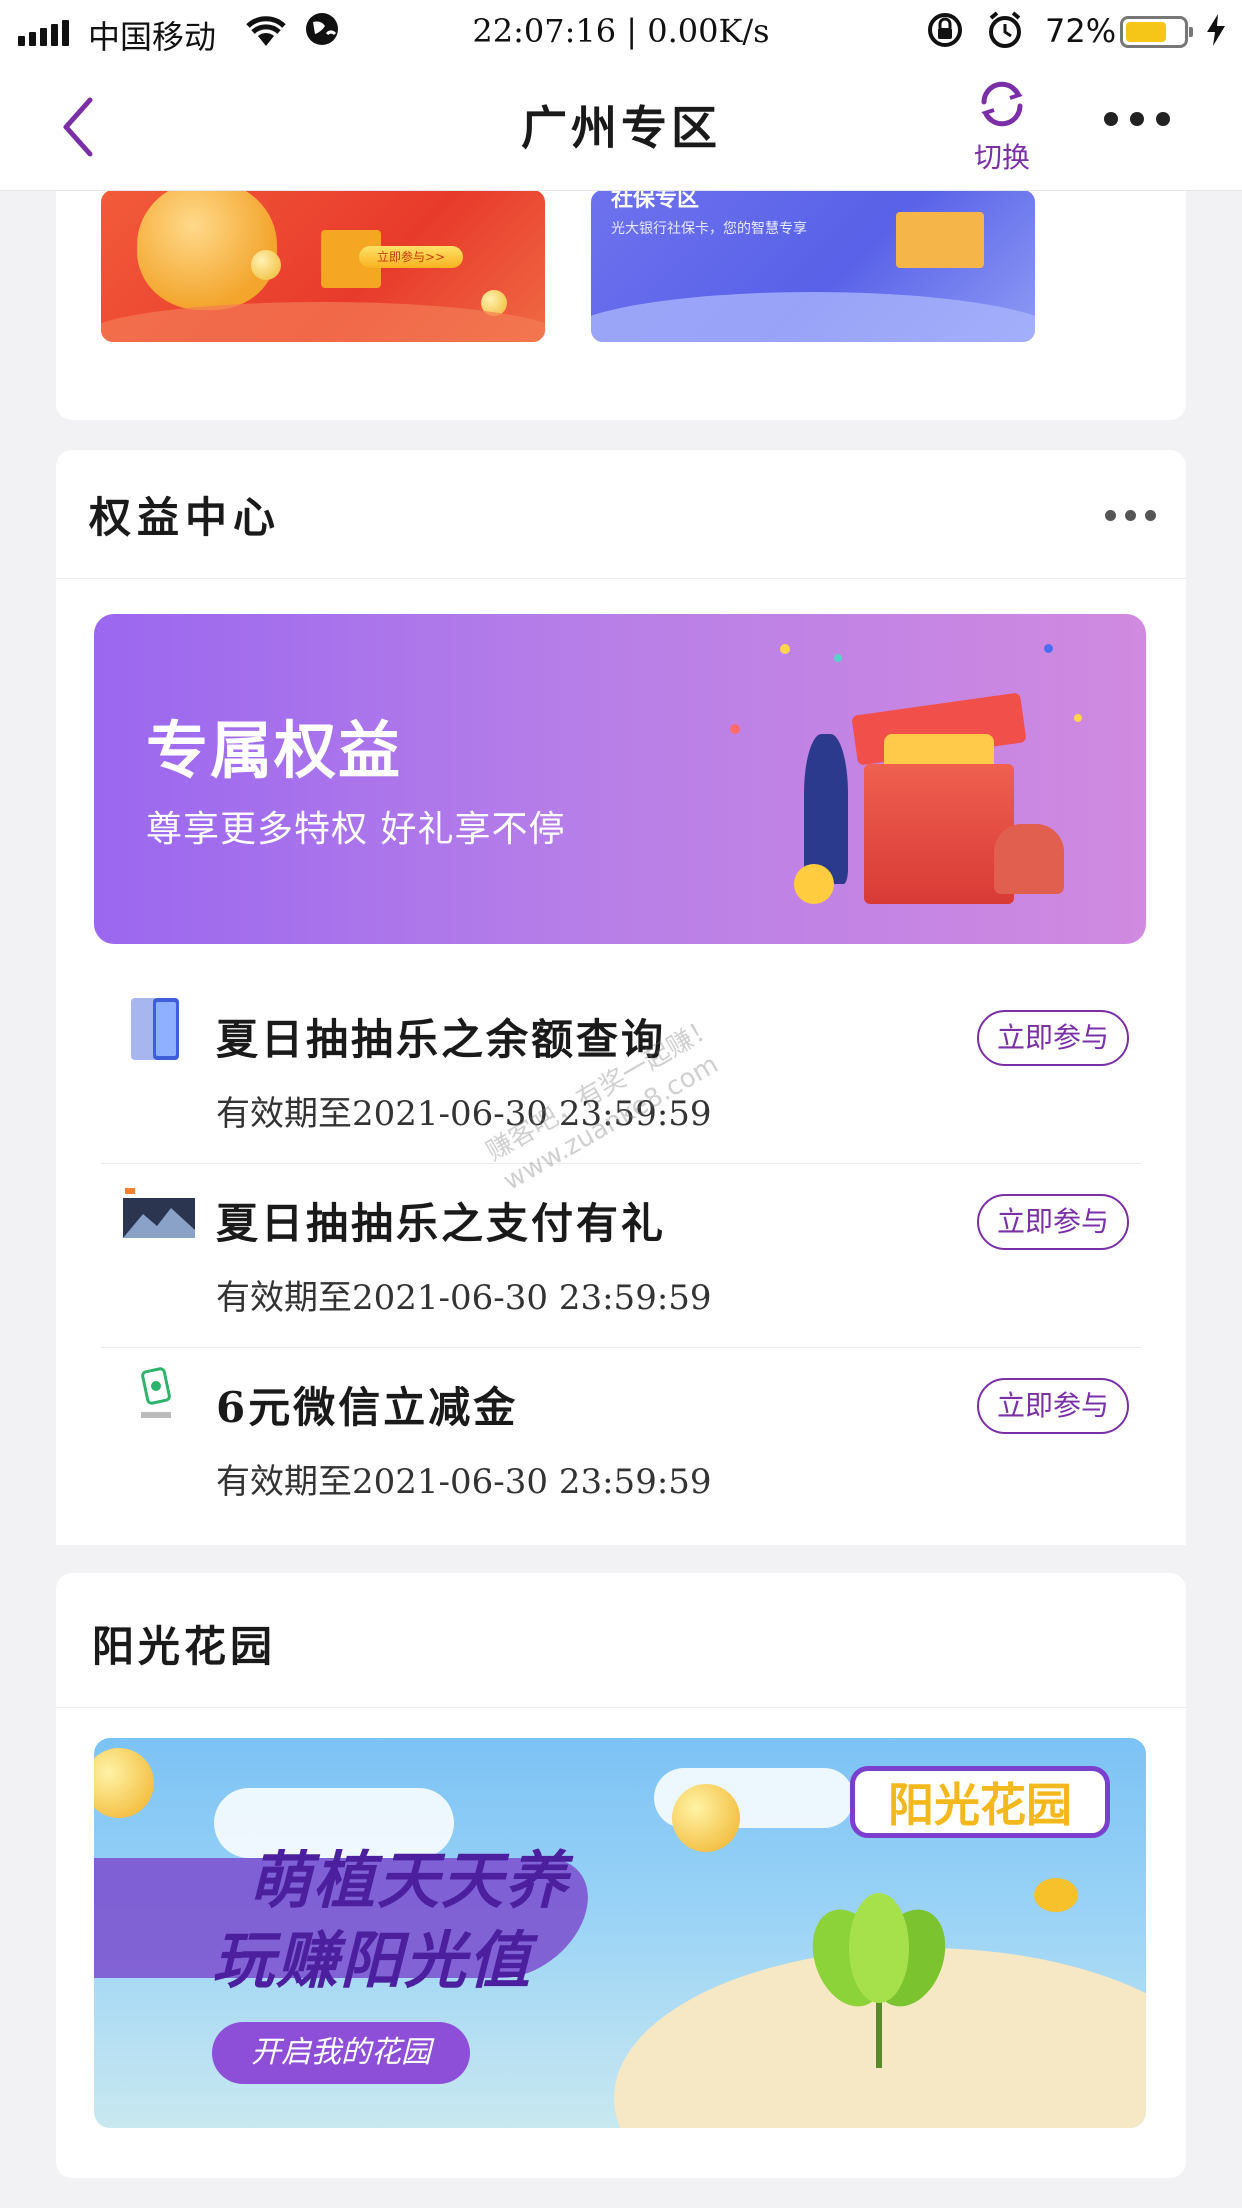 Image resolution: width=1242 pixels, height=2208 pixels. Describe the element at coordinates (1156, 32) in the screenshot. I see `battery-icon` at that location.